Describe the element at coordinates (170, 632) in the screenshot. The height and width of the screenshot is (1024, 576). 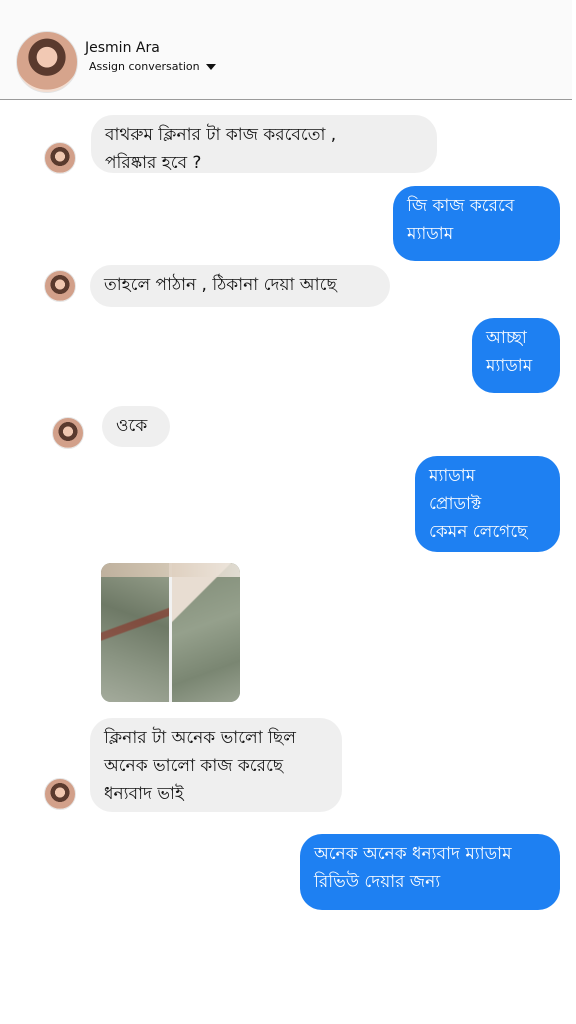
I see `message-photo` at that location.